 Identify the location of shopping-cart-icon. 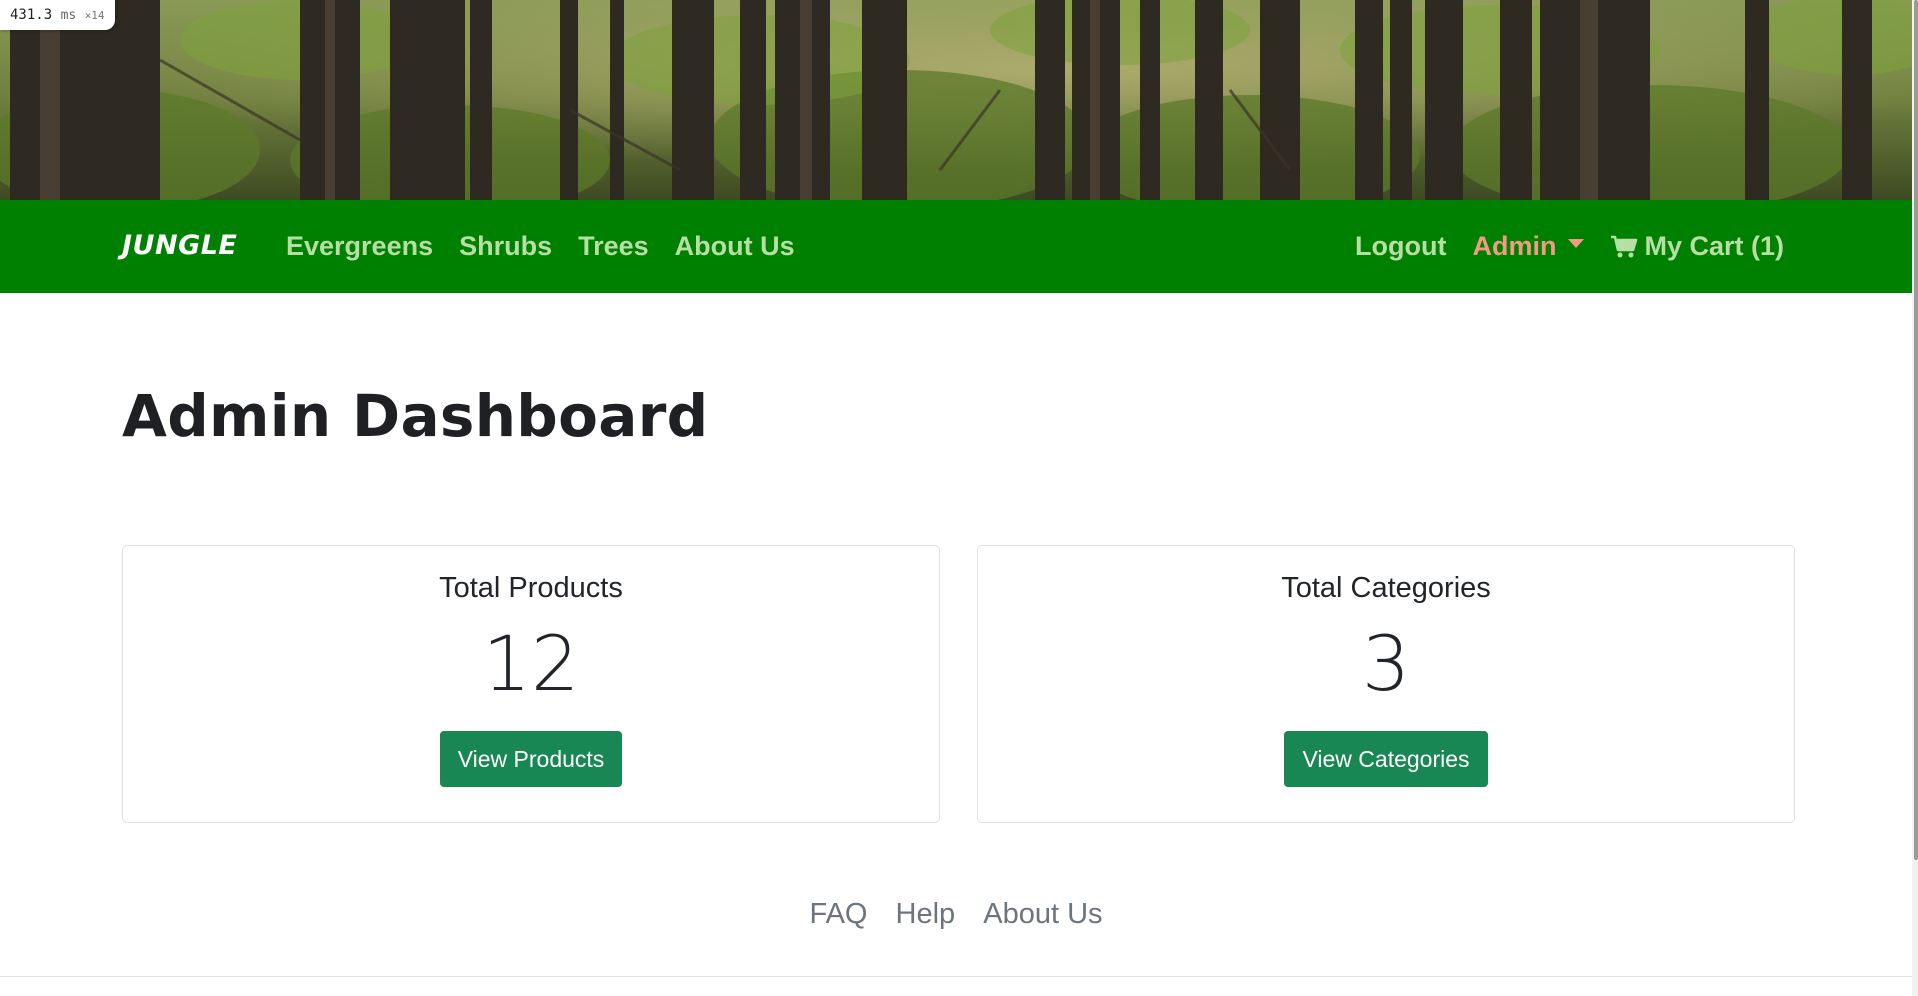
(1624, 247).